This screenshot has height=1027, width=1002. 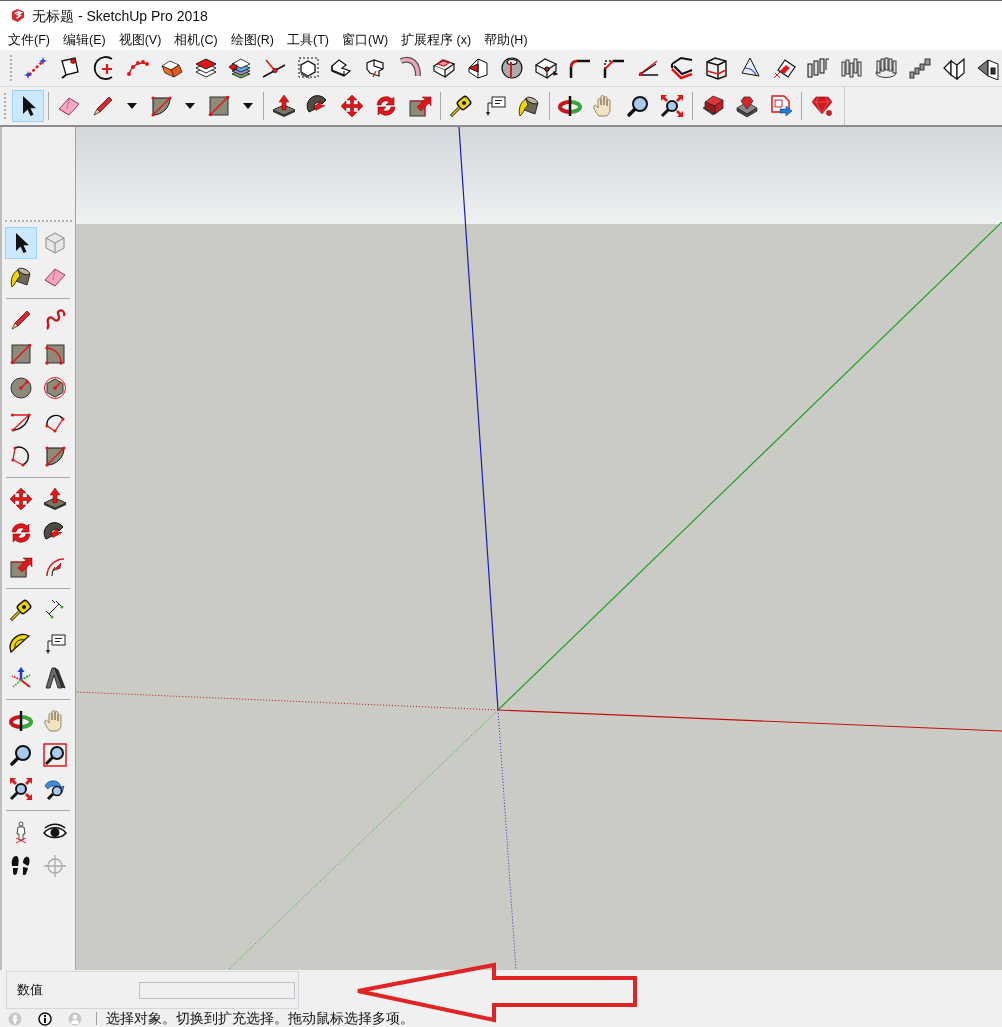 What do you see at coordinates (36, 68) in the screenshot?
I see `dashed-line-stars-icon` at bounding box center [36, 68].